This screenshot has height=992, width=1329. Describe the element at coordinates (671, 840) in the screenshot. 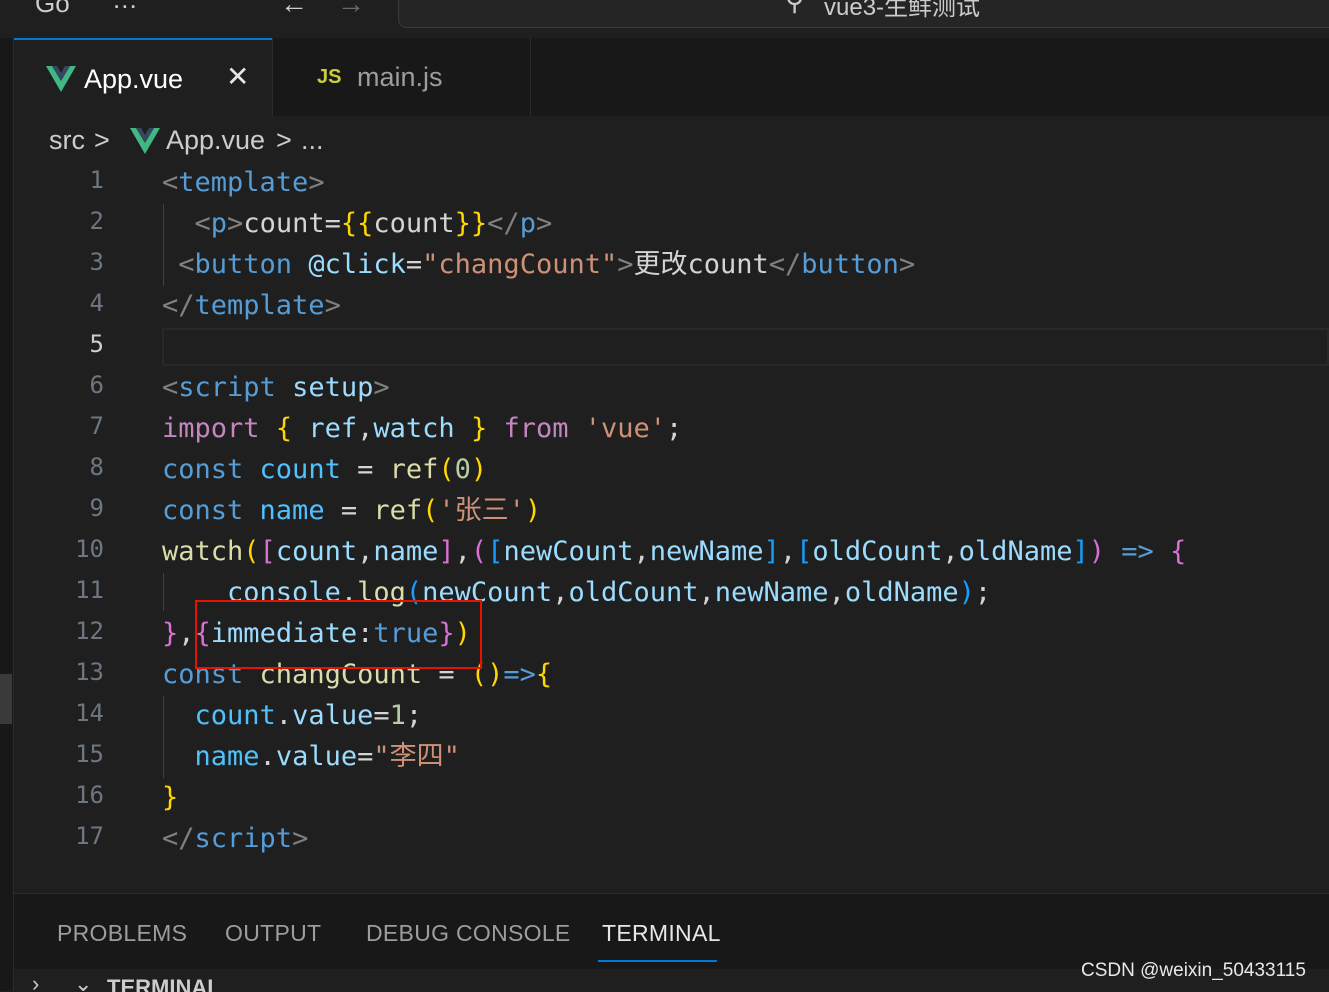

I see `code-line: 17 </script>` at that location.